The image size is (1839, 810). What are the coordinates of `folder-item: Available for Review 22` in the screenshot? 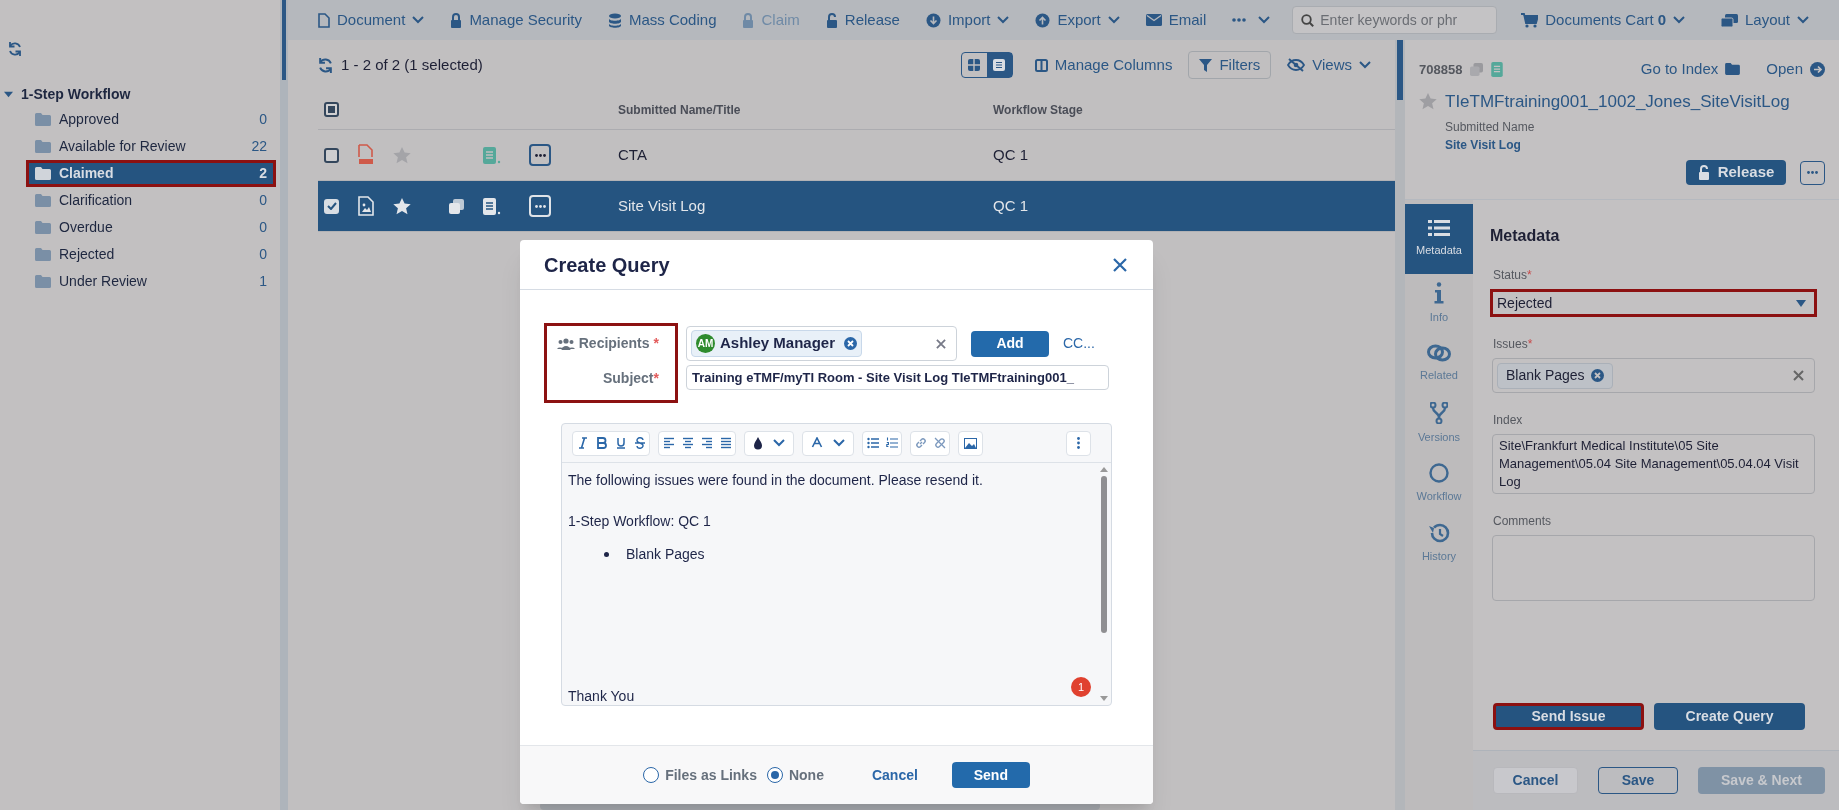 It's located at (151, 146).